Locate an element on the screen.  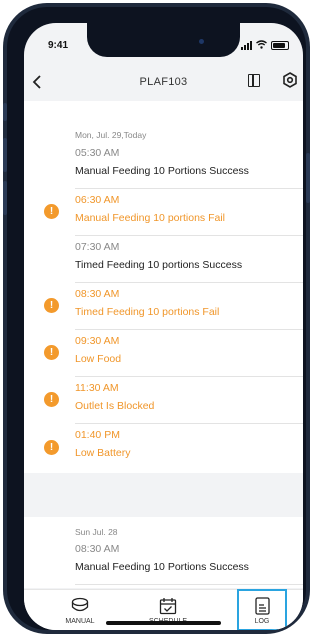
document-icon is located at coordinates (262, 606).